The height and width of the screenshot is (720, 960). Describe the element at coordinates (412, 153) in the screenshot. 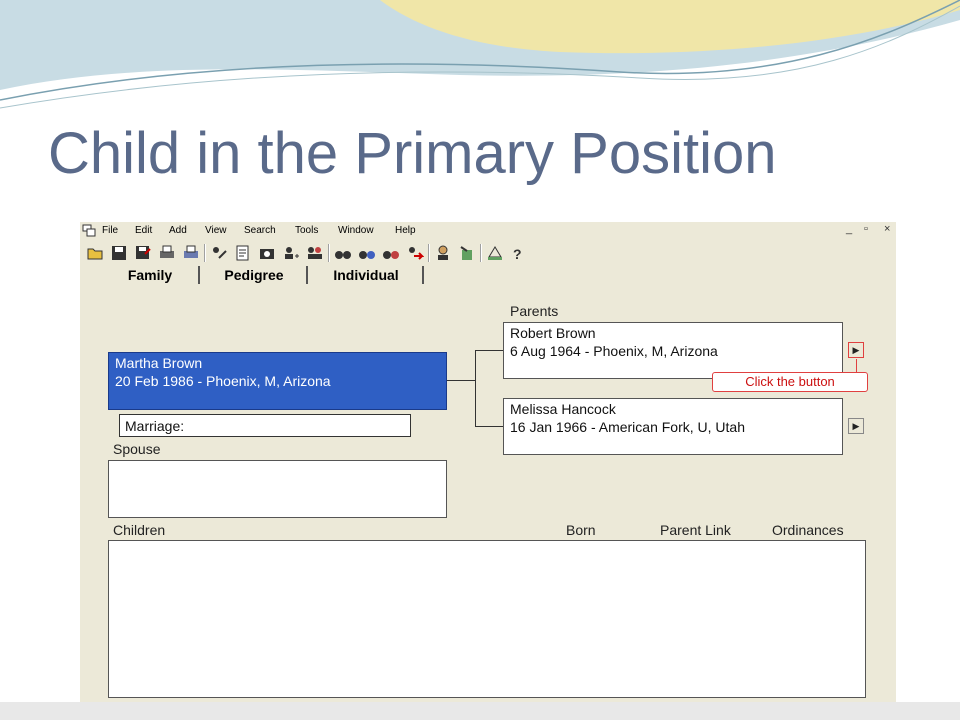

I see `slide-title: Child in the Primary Position` at that location.